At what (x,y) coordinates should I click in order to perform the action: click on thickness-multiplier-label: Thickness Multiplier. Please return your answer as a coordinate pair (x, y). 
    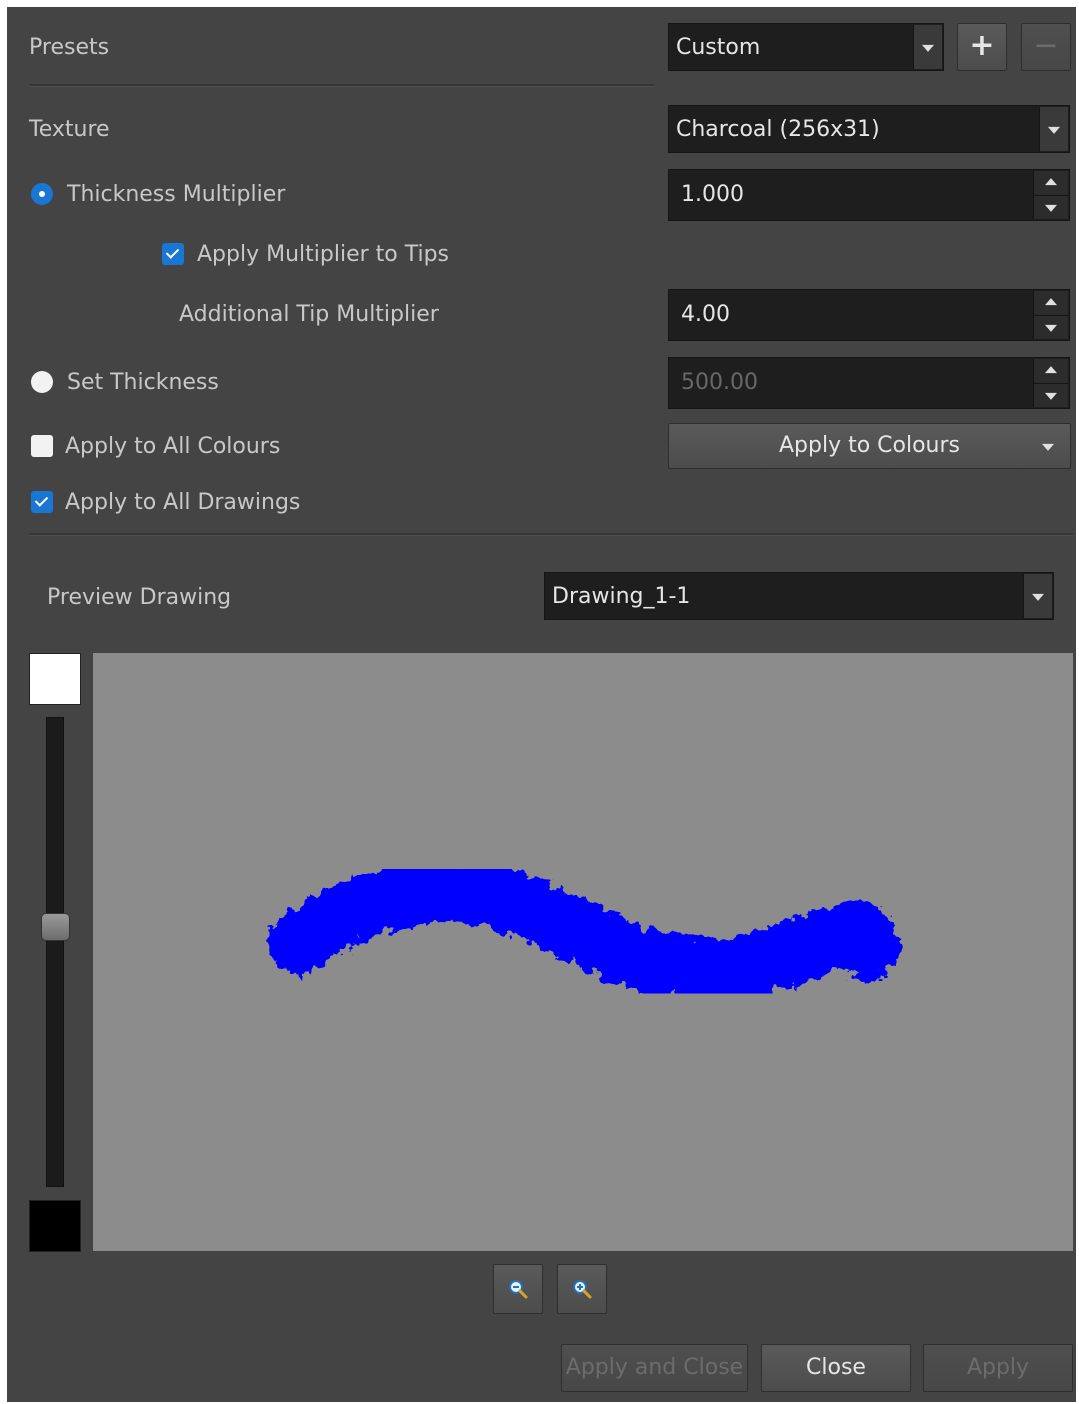
    Looking at the image, I should click on (176, 194).